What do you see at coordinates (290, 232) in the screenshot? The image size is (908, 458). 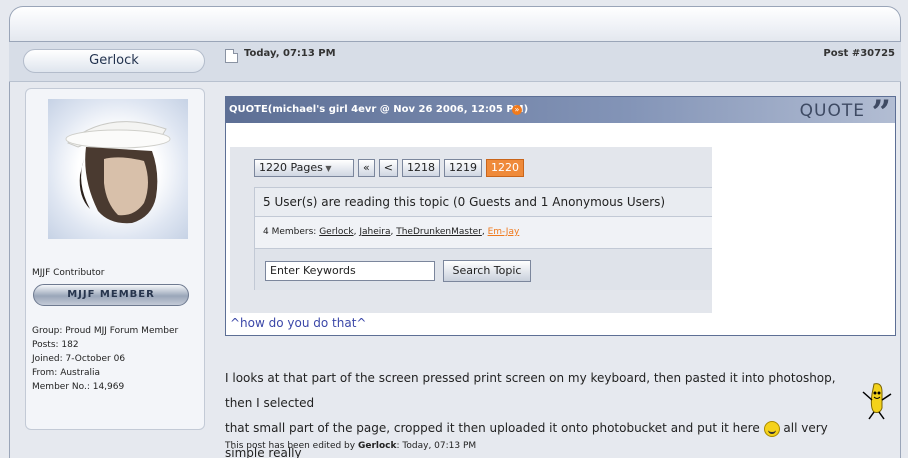 I see `members-prefix: 4 Members:` at bounding box center [290, 232].